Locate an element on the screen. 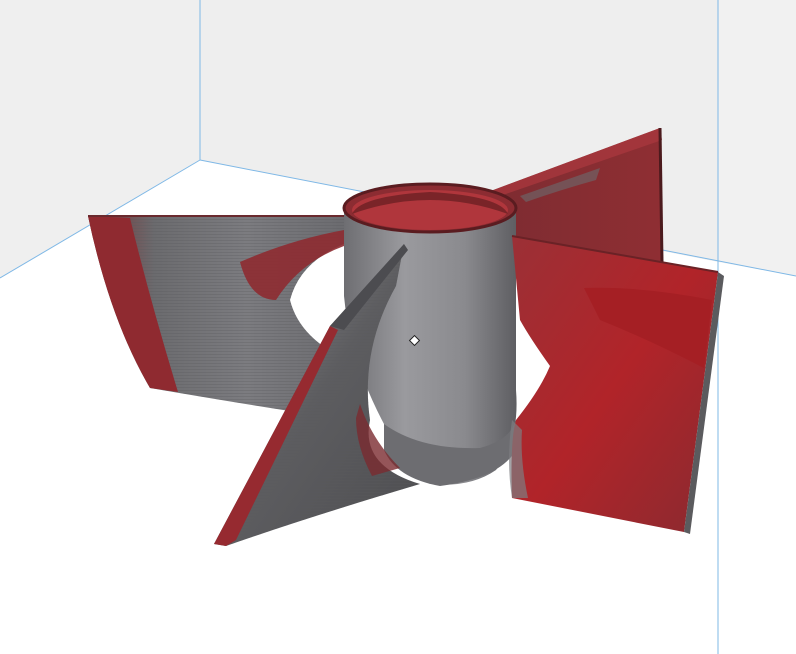 The height and width of the screenshot is (654, 796). right-wall is located at coordinates (757, 138).